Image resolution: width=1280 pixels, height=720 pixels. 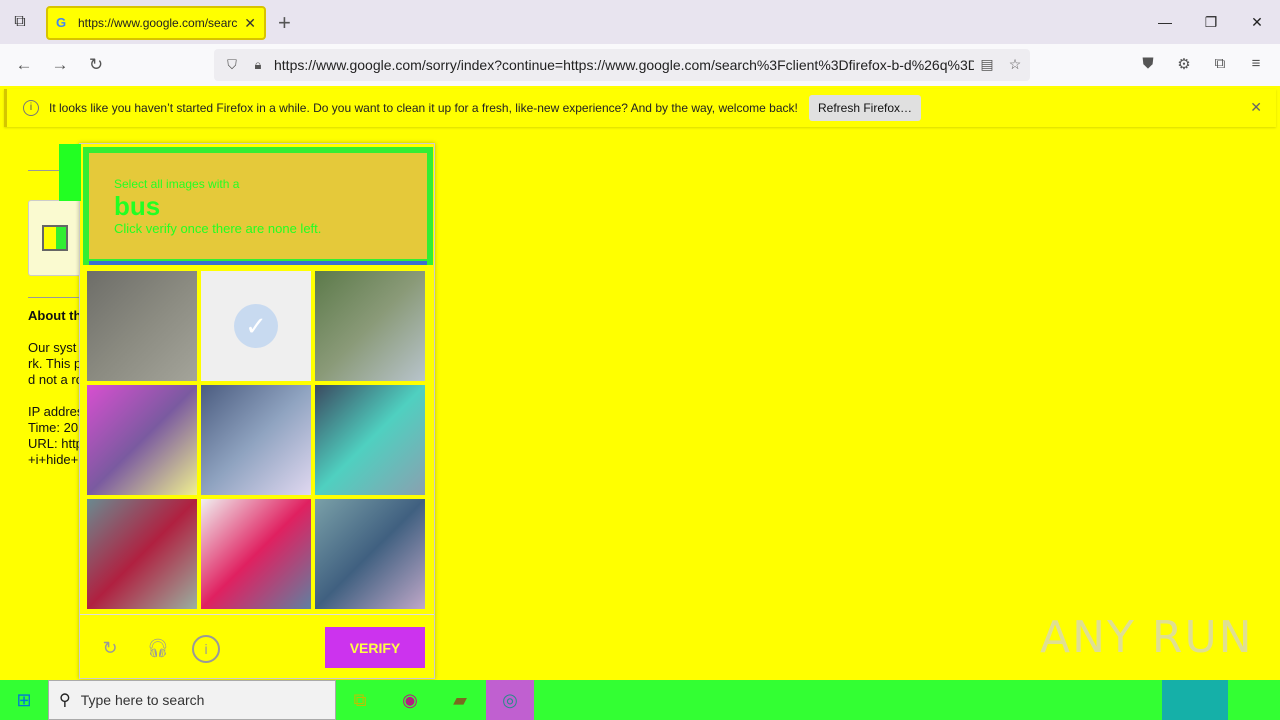 What do you see at coordinates (177, 184) in the screenshot?
I see `instruction-line-1: Select all images with a` at bounding box center [177, 184].